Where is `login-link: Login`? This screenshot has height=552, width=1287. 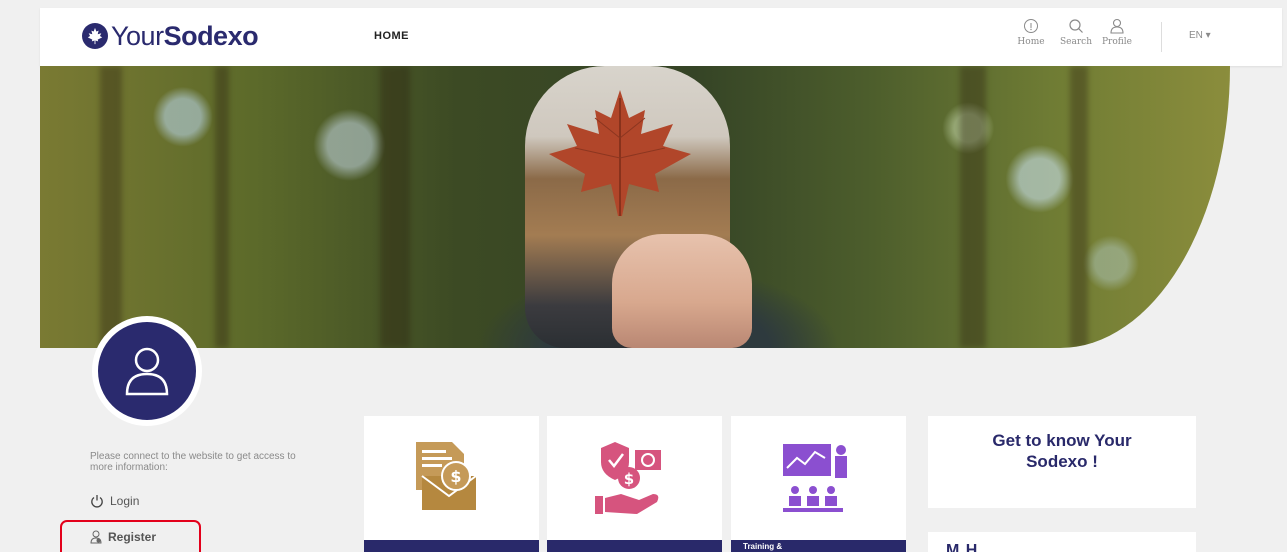
login-link: Login is located at coordinates (114, 501).